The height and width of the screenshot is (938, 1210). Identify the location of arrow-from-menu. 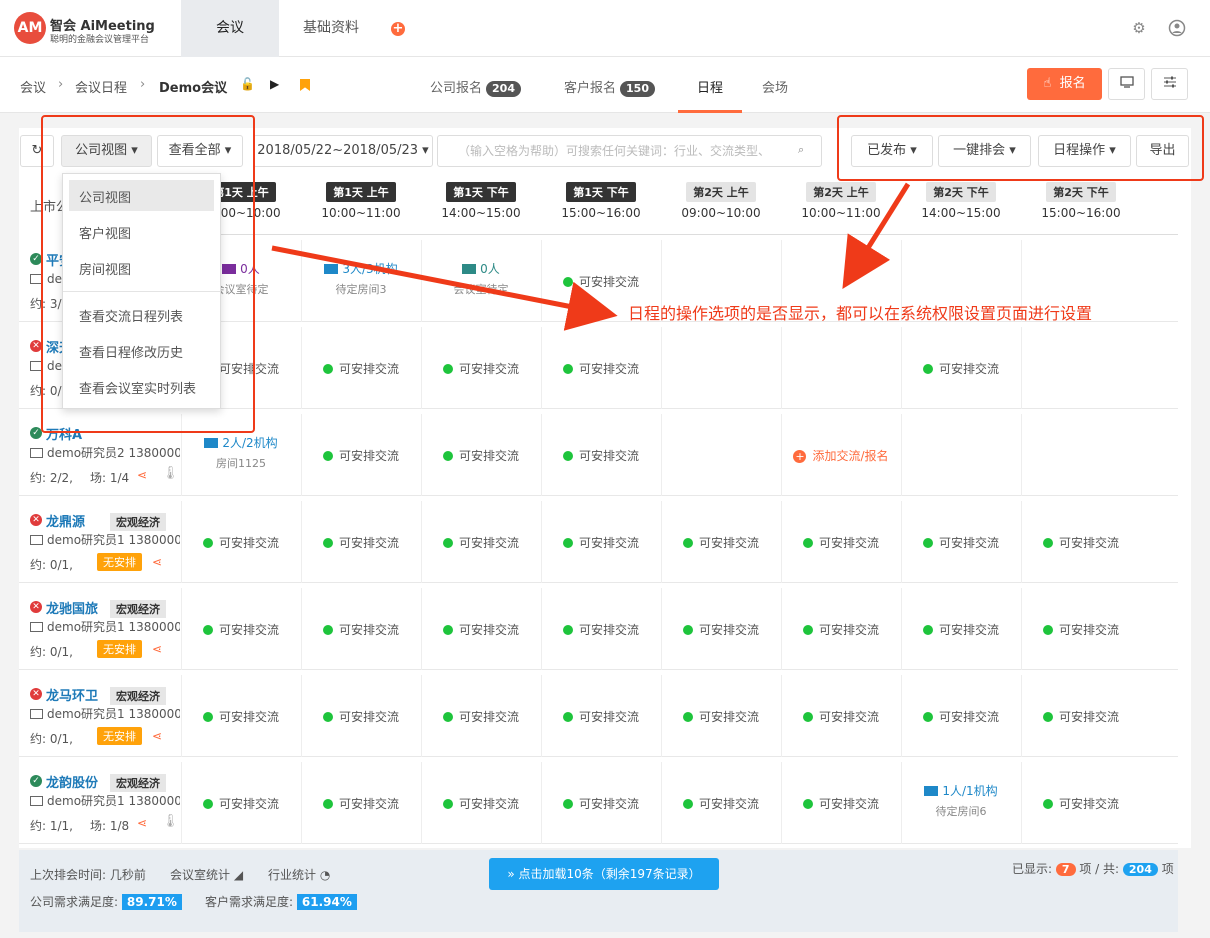
(444, 288).